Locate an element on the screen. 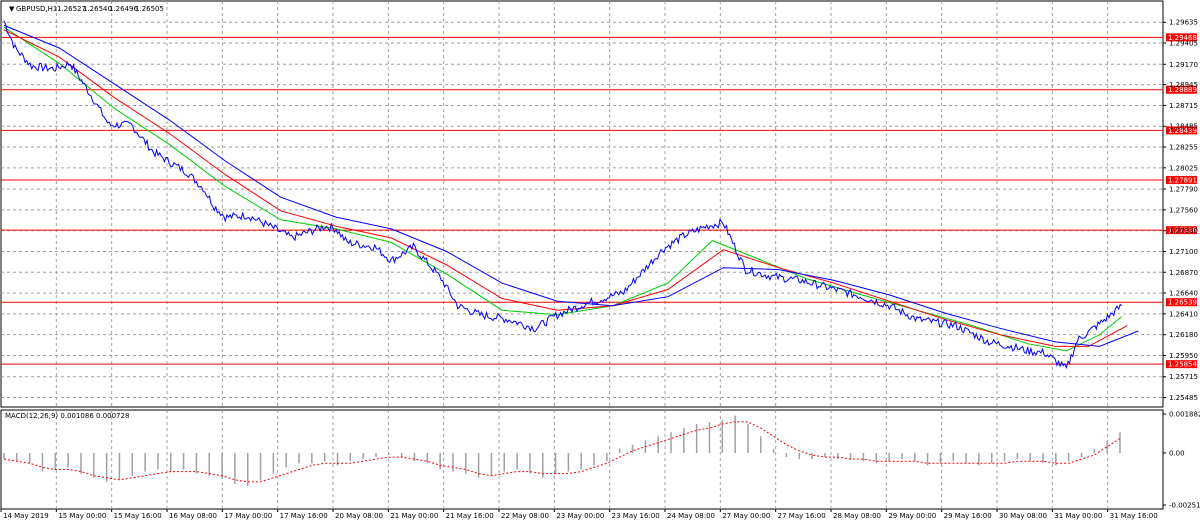  symbol-dropdown-icon: ▼ is located at coordinates (12, 9).